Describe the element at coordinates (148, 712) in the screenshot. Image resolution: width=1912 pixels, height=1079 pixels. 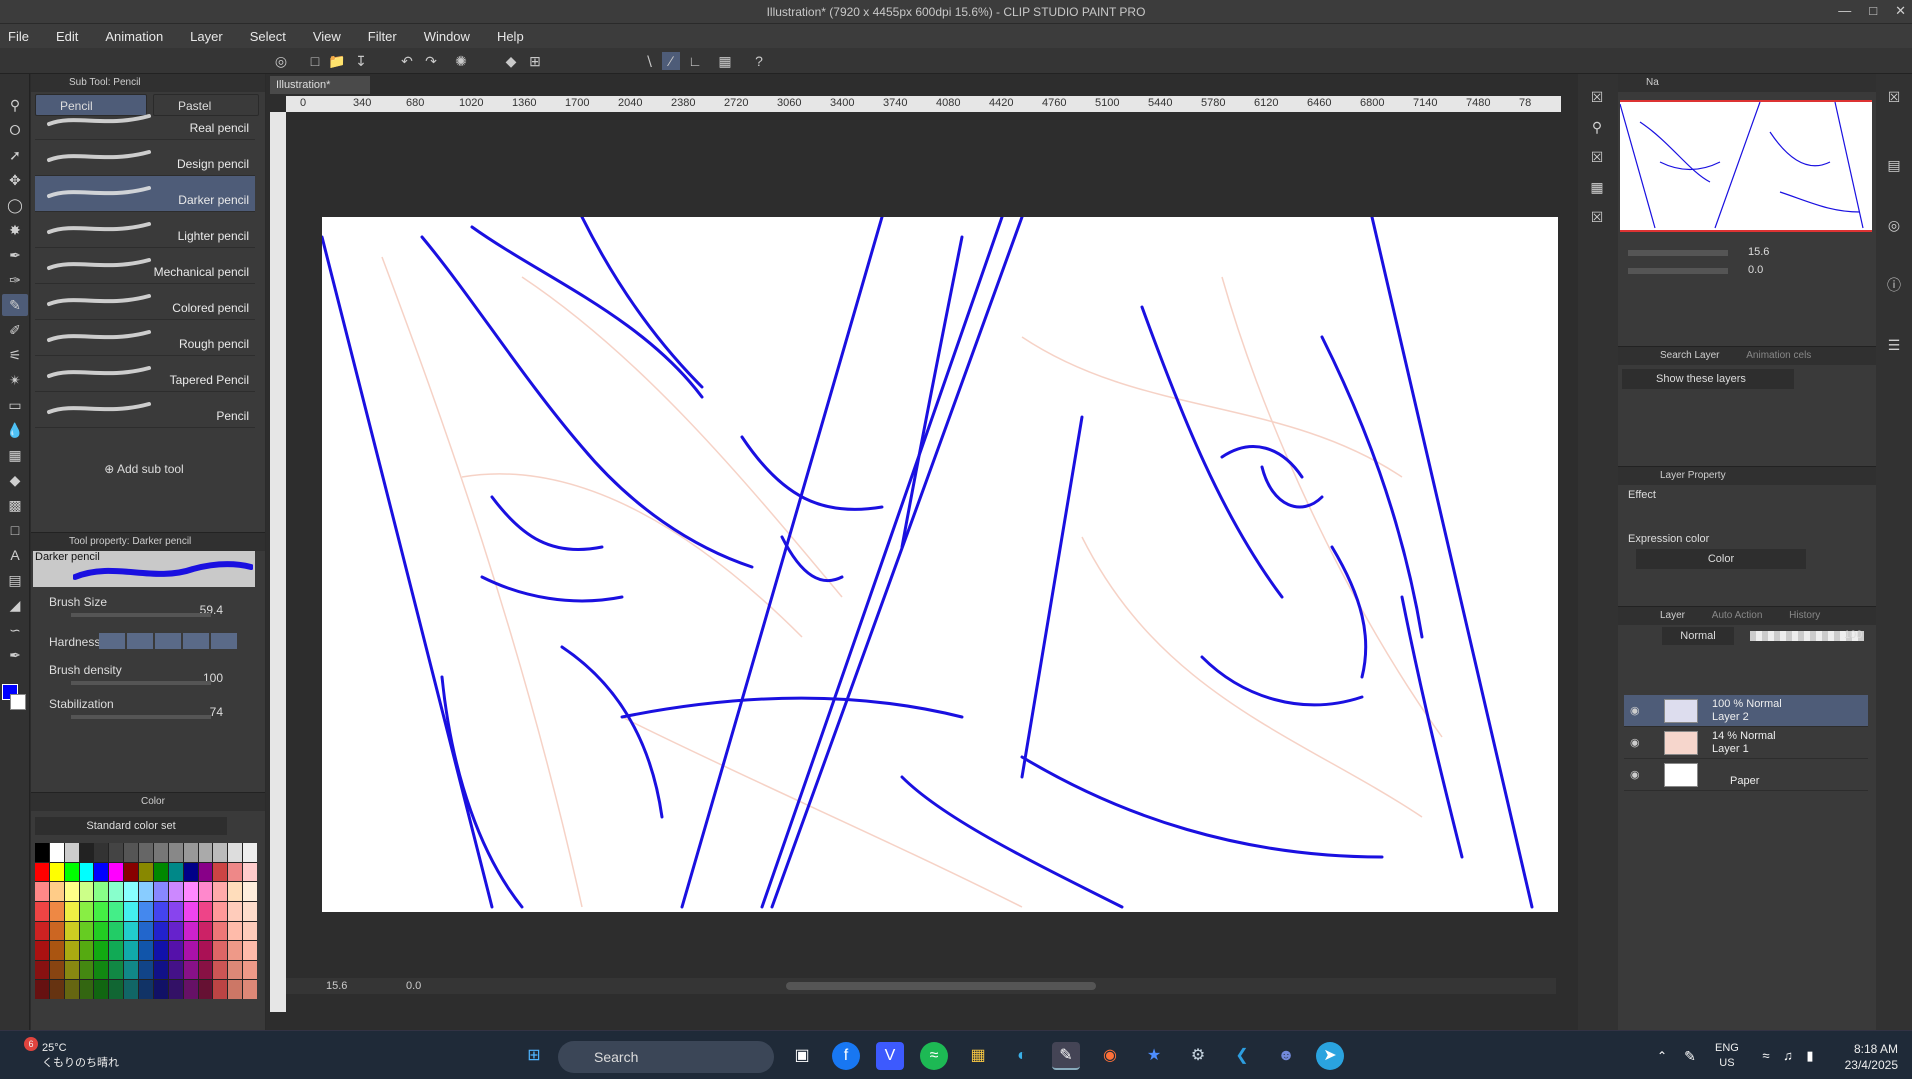
I see `stabilization-row: Stabilization 74` at that location.